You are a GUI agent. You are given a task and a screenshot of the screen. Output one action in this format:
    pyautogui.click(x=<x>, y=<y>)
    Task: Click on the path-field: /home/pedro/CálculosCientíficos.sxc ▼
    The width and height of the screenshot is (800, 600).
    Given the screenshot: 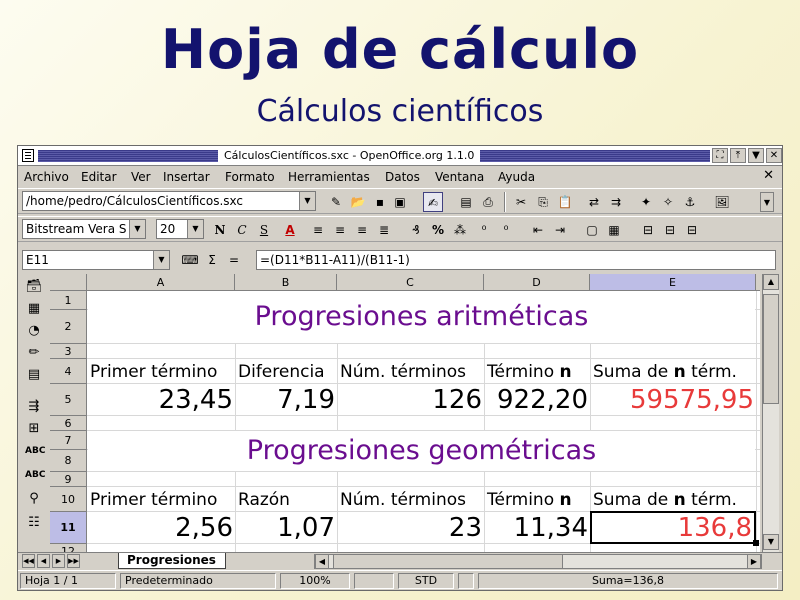 What is the action you would take?
    pyautogui.click(x=169, y=201)
    